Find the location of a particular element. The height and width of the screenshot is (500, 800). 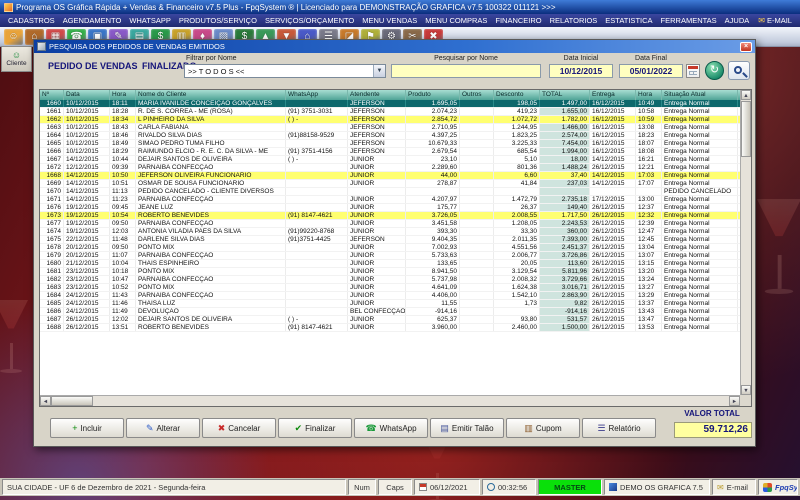

menu-item-whatsapp: WHATSAPP is located at coordinates (150, 20).